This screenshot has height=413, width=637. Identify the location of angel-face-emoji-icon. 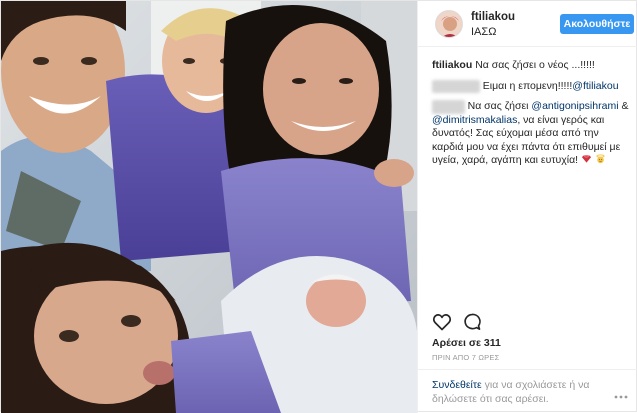
(600, 159).